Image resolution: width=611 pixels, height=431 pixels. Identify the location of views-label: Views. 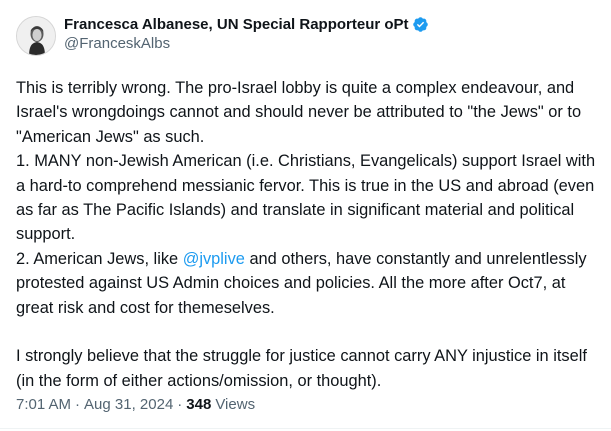
(235, 404).